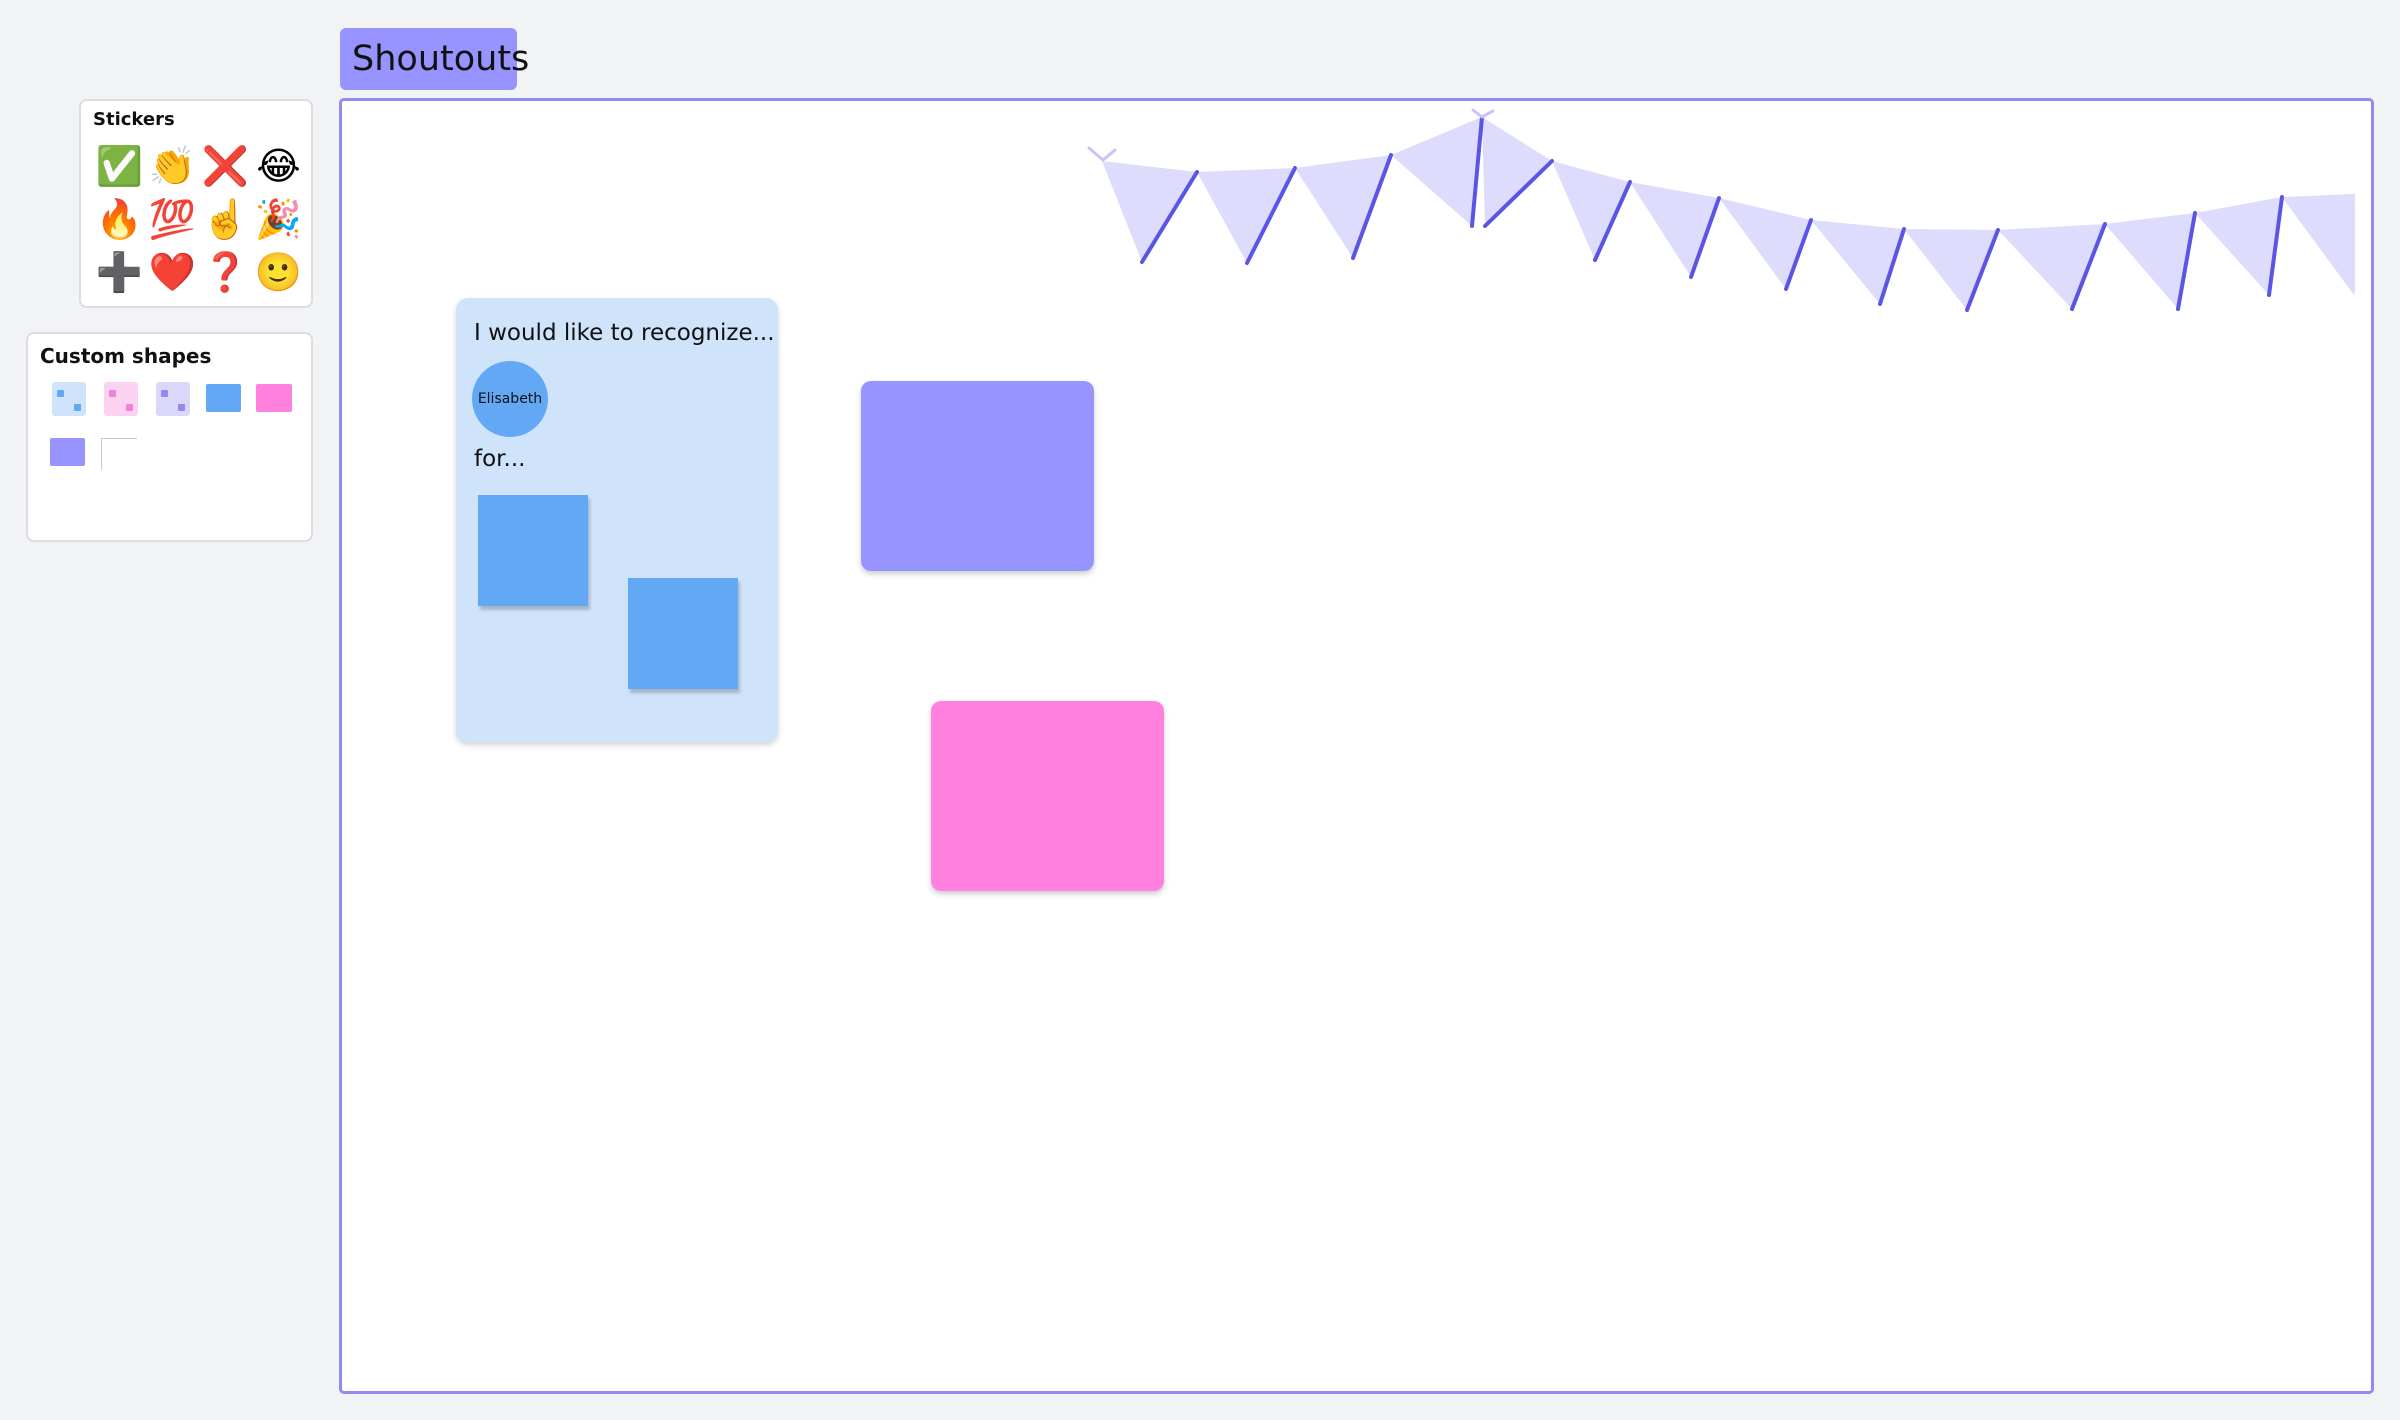  I want to click on custom-shapes-panel: Custom shapes, so click(169, 437).